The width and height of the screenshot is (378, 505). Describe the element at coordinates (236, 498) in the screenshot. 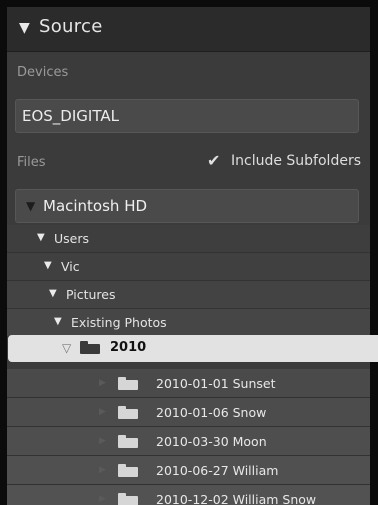

I see `folder-label: 2010-12-02 William Snow` at that location.